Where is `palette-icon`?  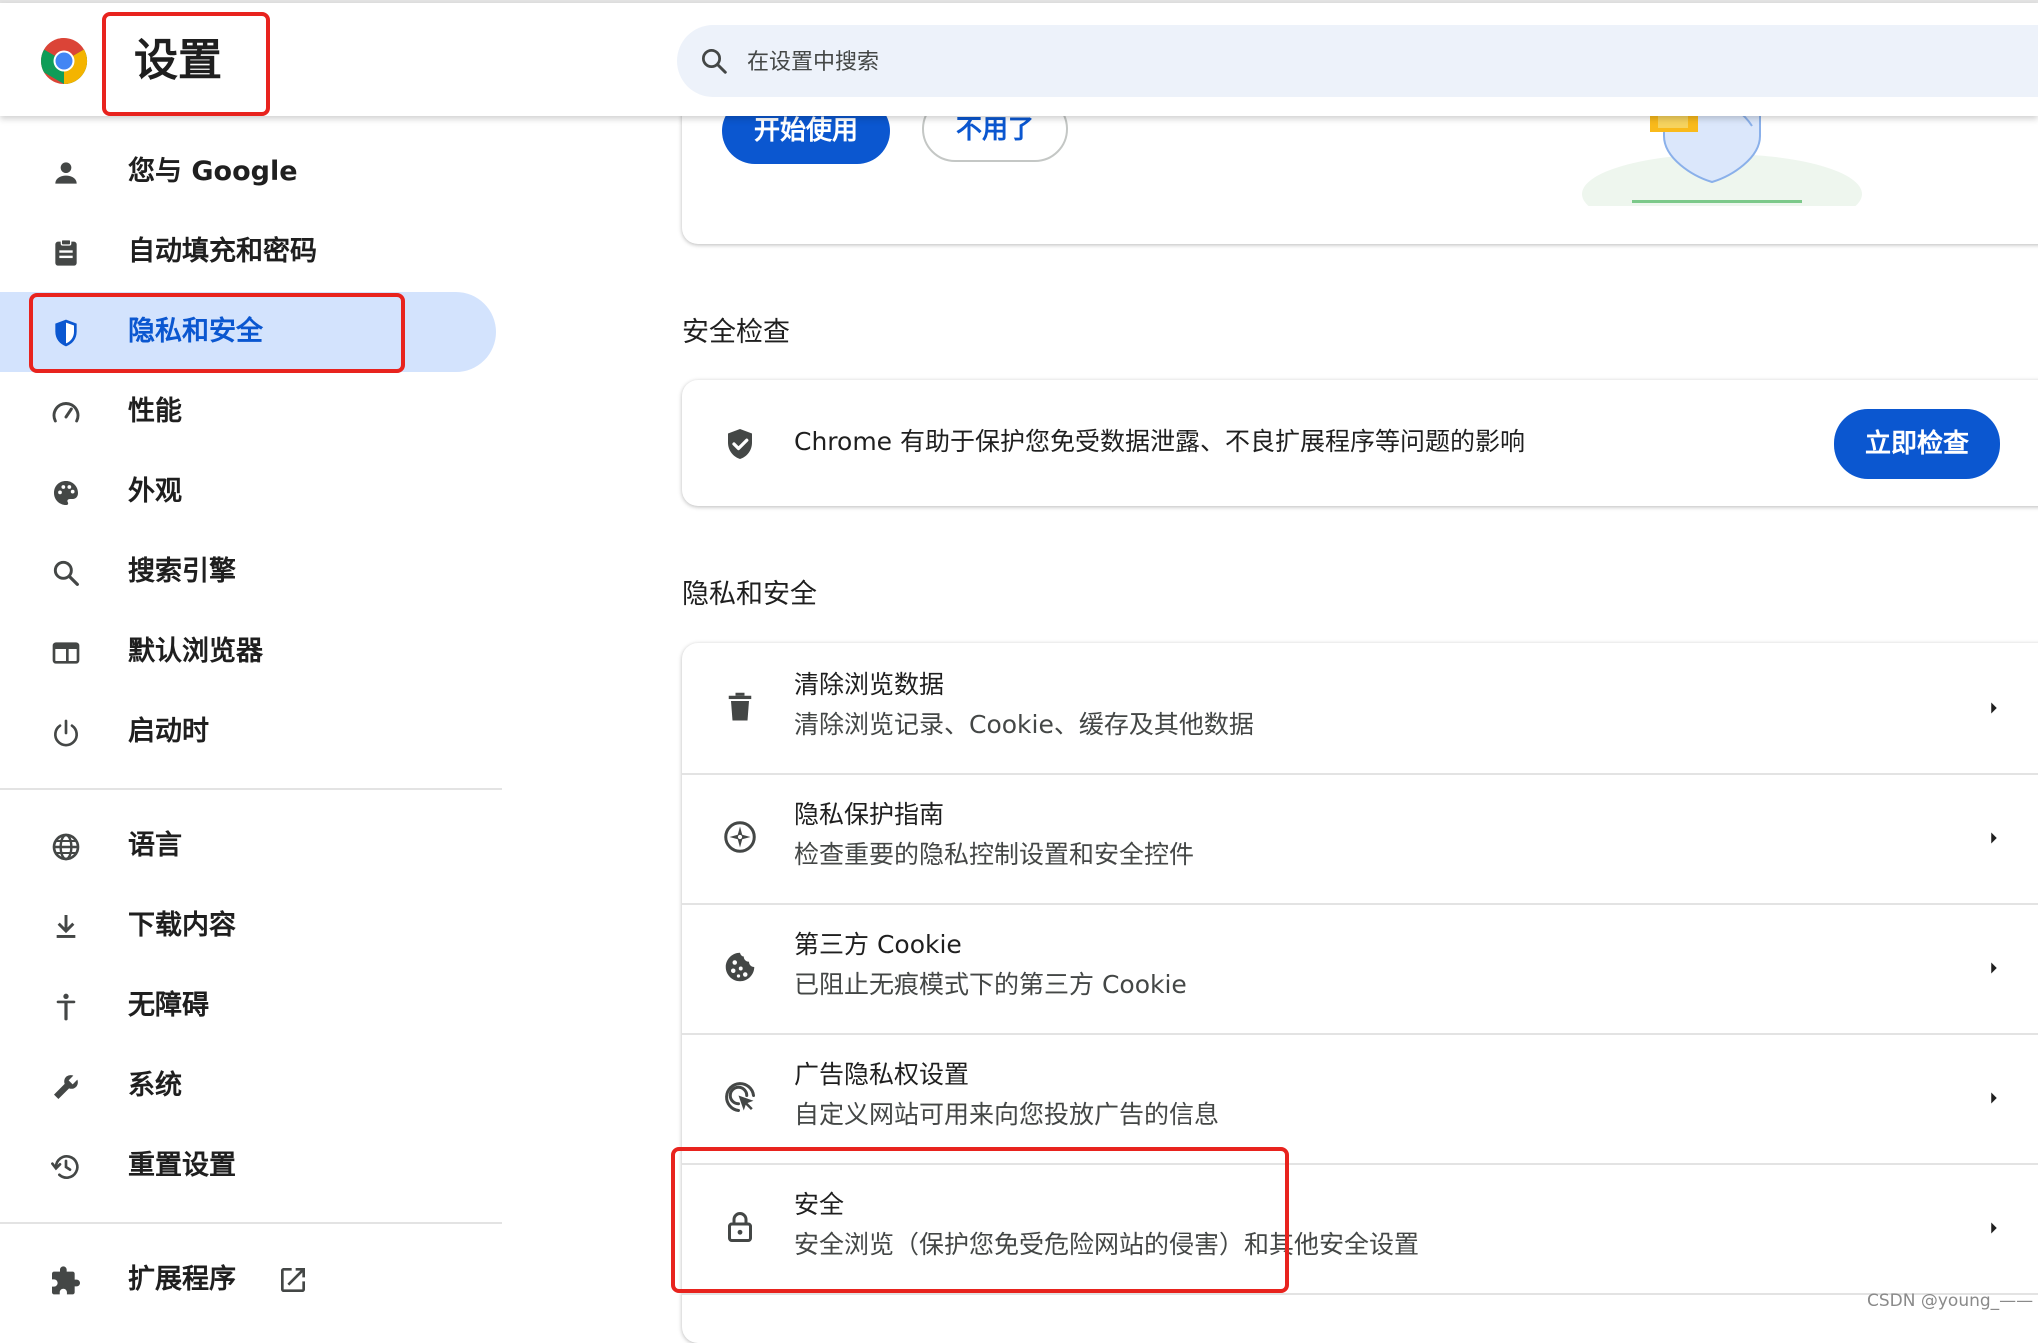 palette-icon is located at coordinates (66, 493).